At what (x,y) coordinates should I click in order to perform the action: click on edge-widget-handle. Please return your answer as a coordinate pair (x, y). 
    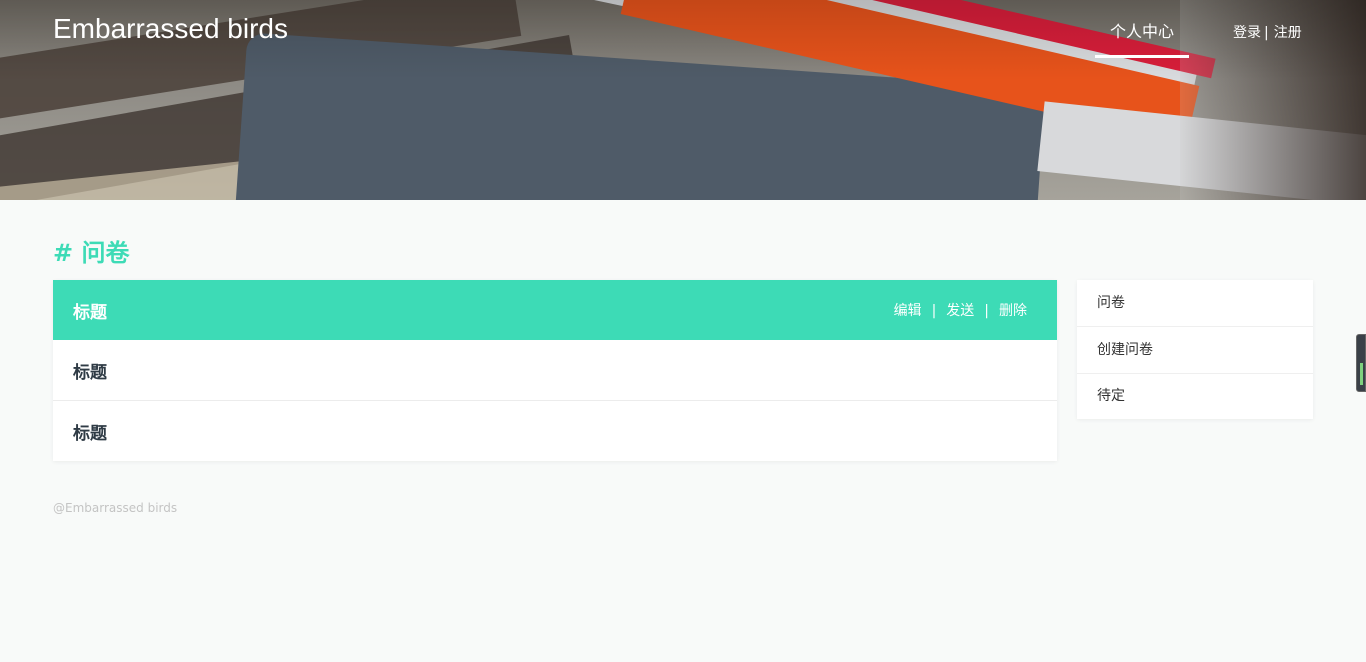
    Looking at the image, I should click on (1361, 363).